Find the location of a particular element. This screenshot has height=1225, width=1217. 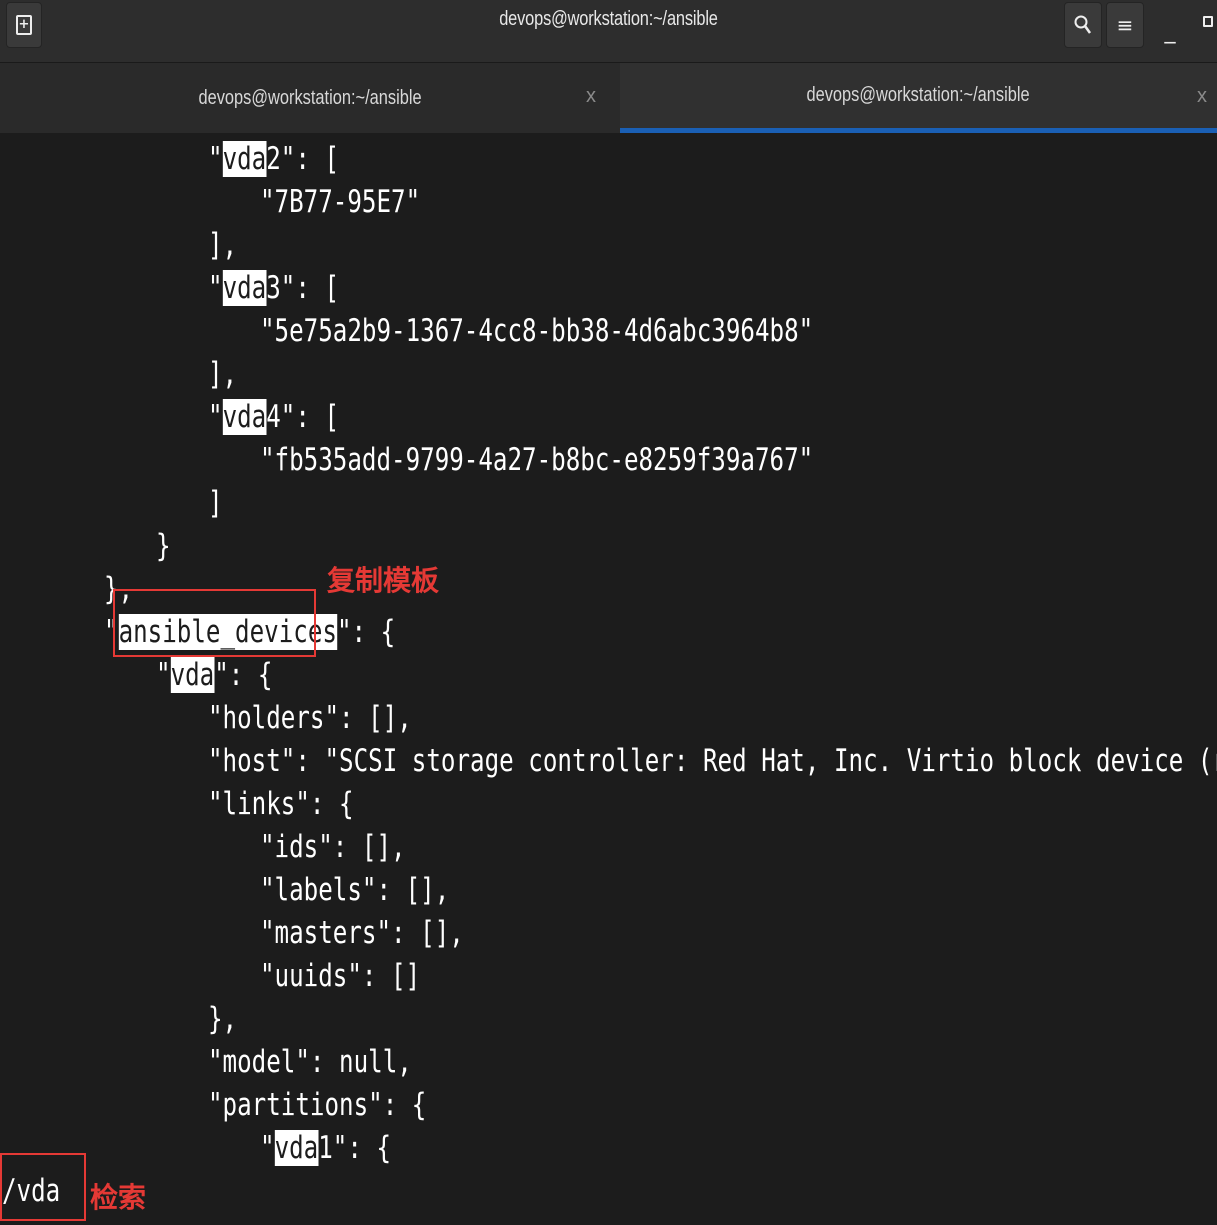

search-button is located at coordinates (1083, 25).